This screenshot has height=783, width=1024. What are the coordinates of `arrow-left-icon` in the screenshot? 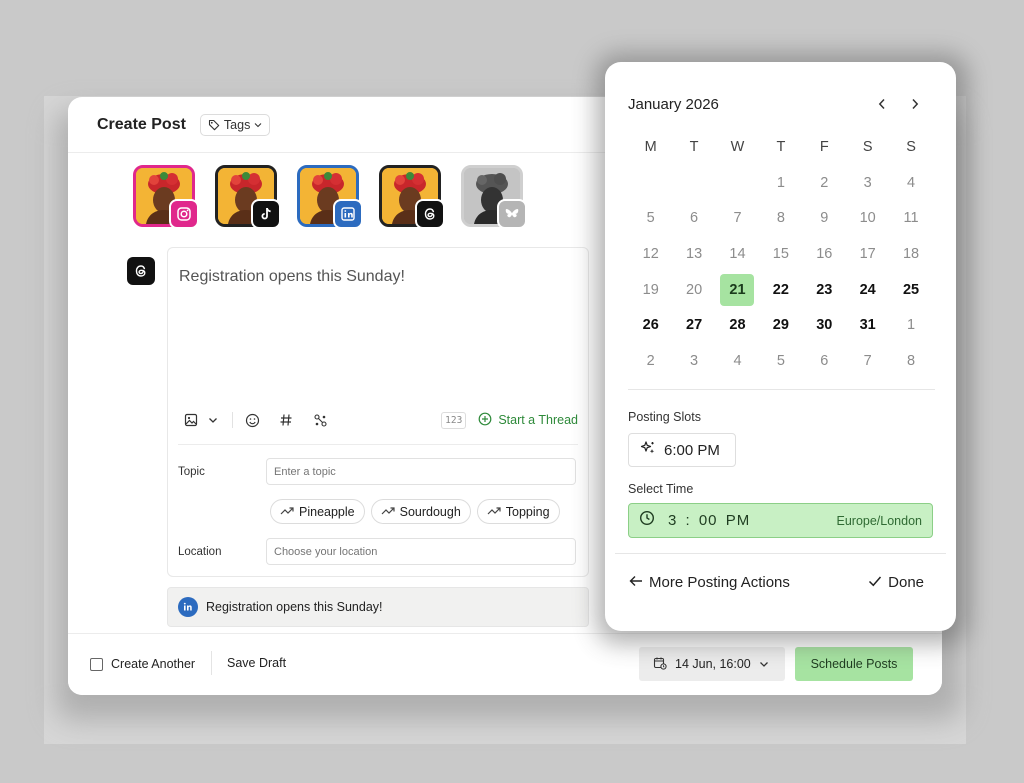 It's located at (636, 582).